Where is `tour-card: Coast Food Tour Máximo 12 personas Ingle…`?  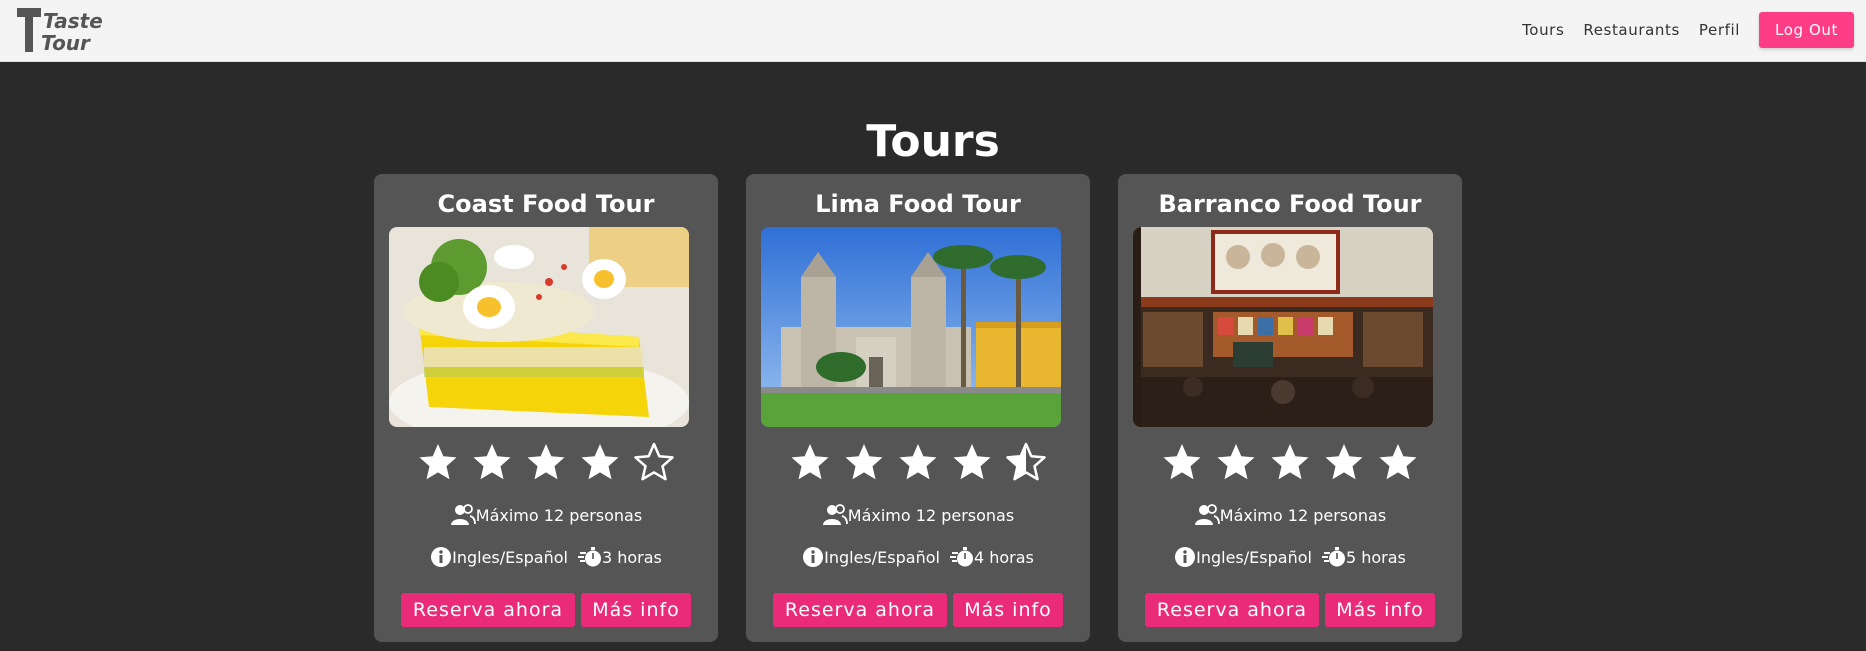
tour-card: Coast Food Tour Máximo 12 personas Ingle… is located at coordinates (546, 408).